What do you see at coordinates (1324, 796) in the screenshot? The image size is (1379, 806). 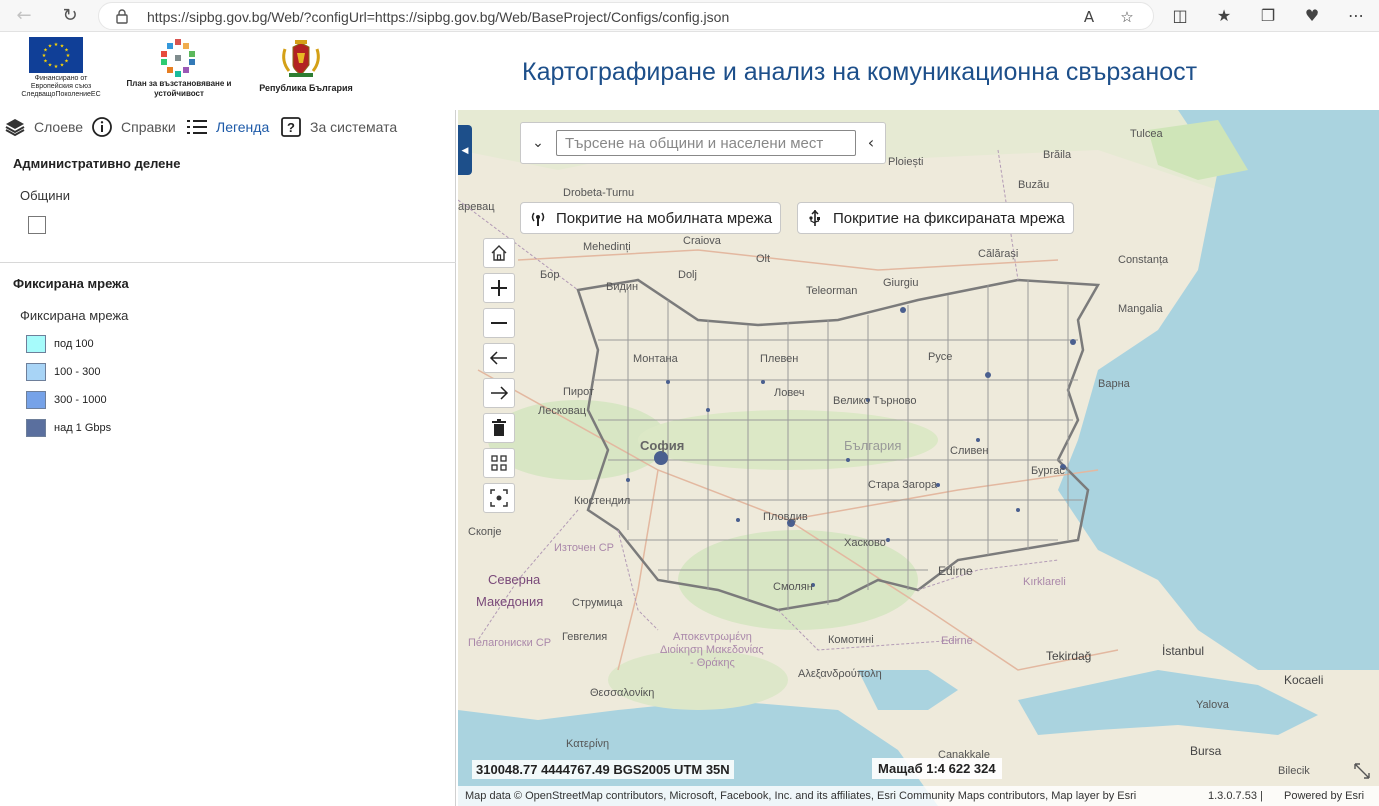 I see `powered-by-link: Powered by Esri` at bounding box center [1324, 796].